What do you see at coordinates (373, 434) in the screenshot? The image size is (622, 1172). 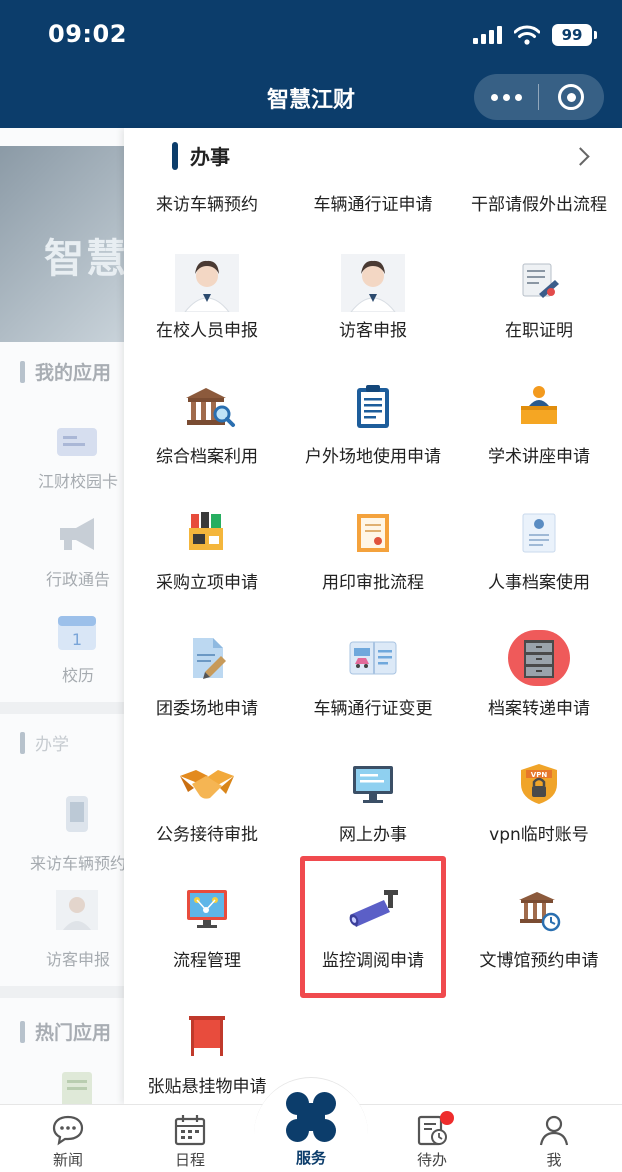 I see `grid-item-outdoor-venue: 户外场地使用申请` at bounding box center [373, 434].